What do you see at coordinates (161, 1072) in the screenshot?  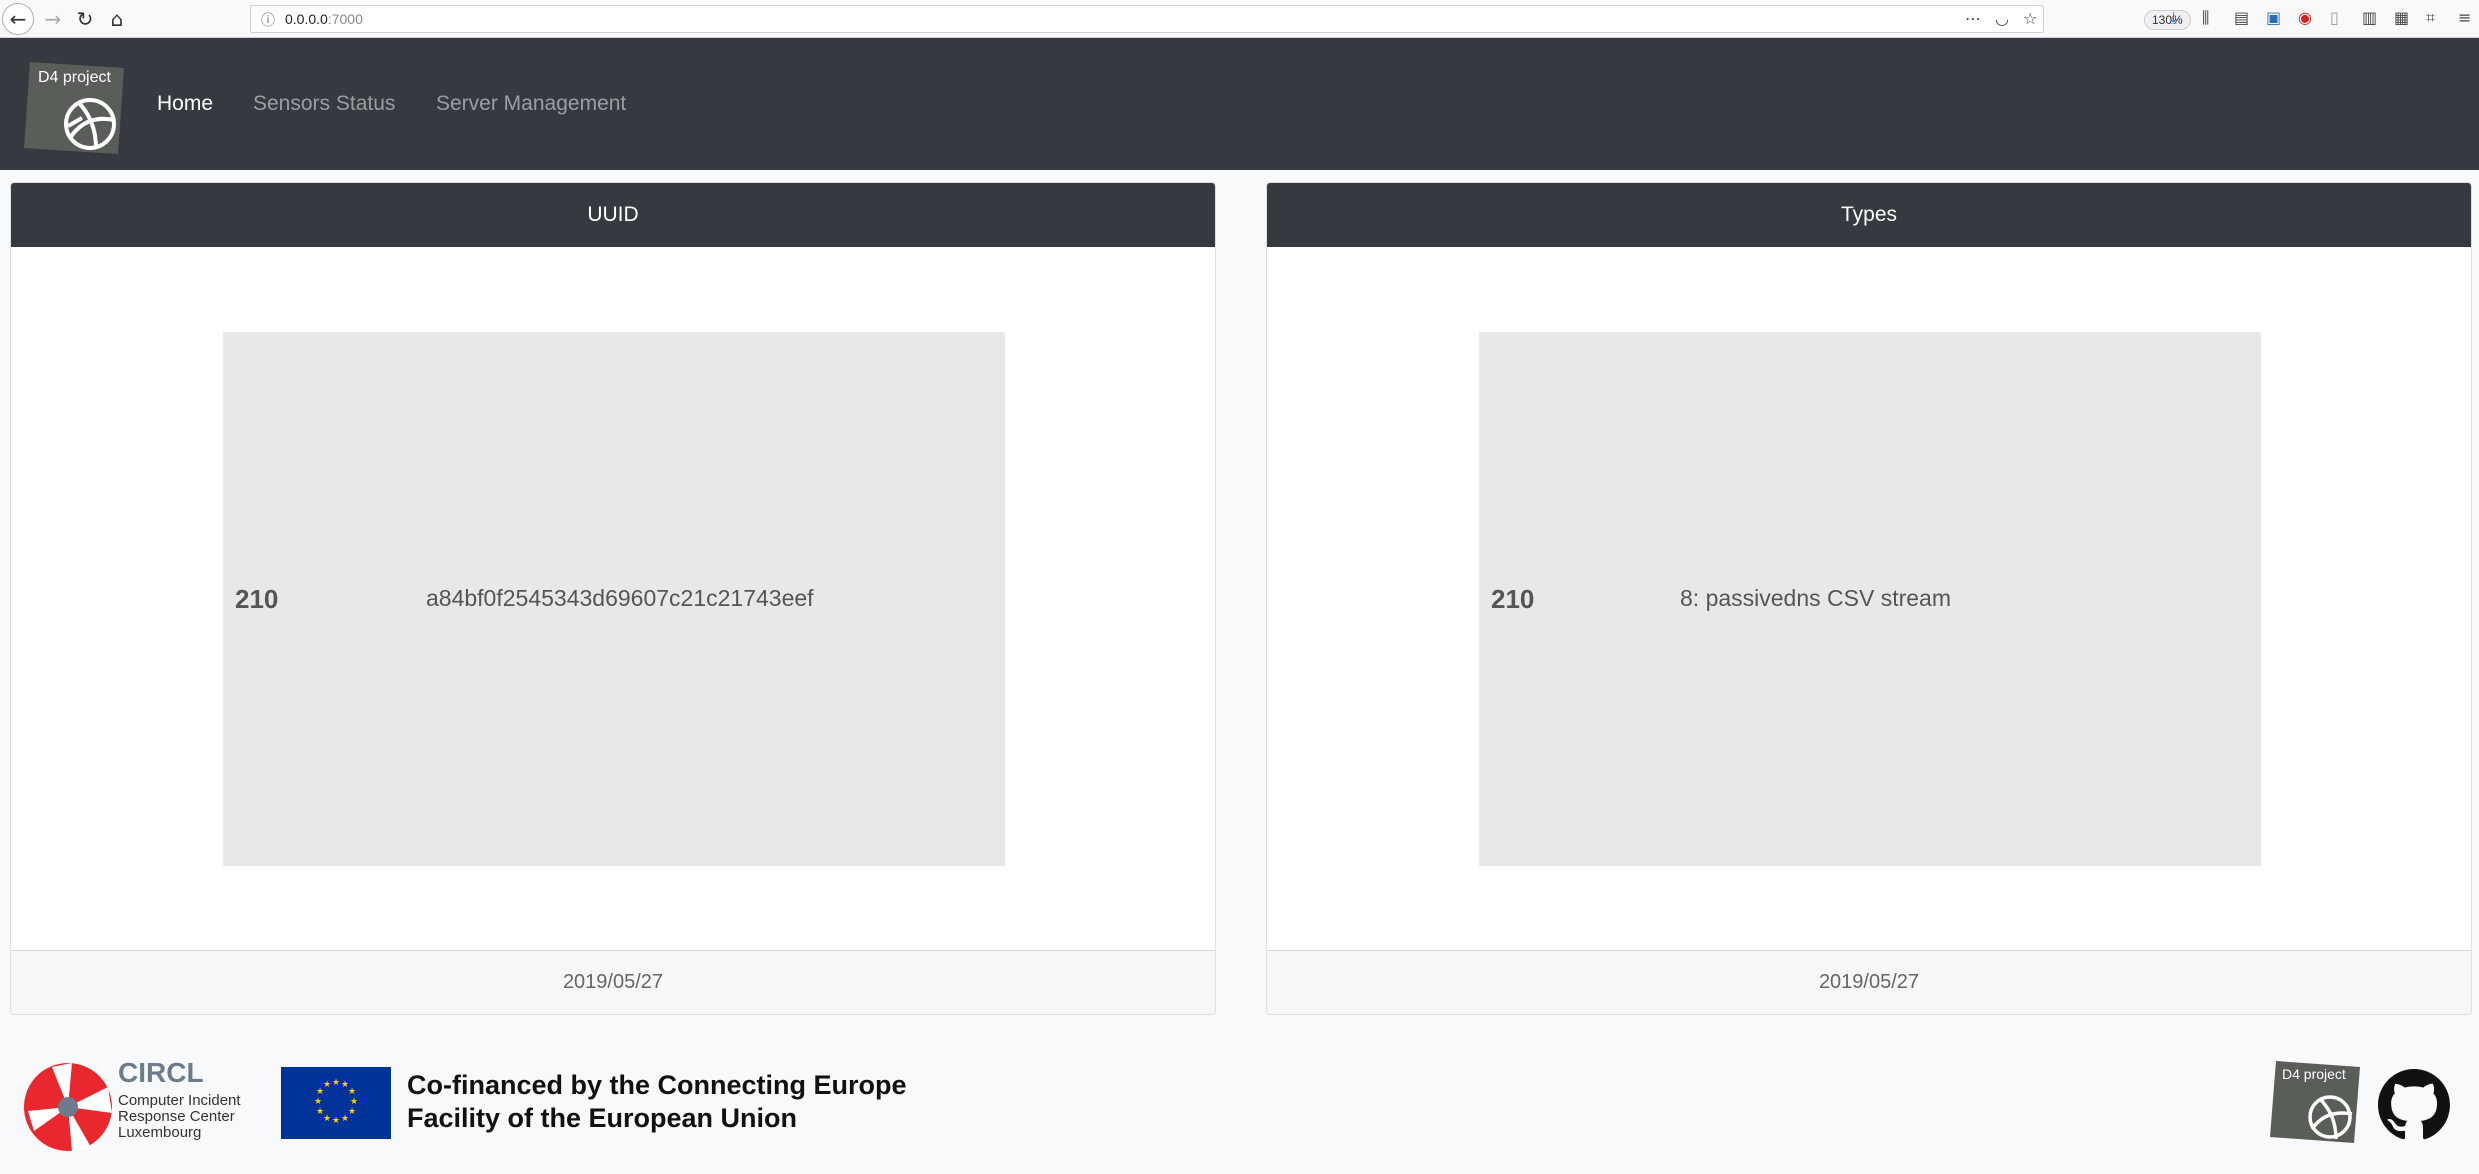 I see `circl-name: CIRCL` at bounding box center [161, 1072].